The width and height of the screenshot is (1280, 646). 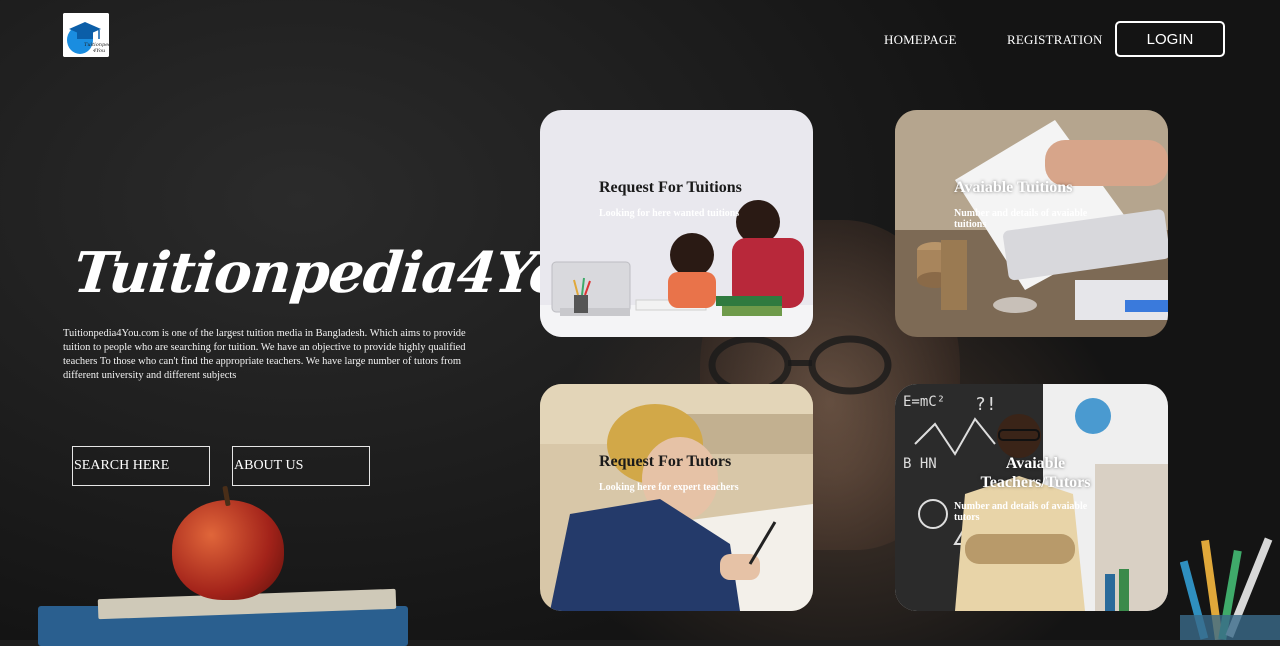 What do you see at coordinates (669, 487) in the screenshot?
I see `card-subtitle: Looking here for expert teachers` at bounding box center [669, 487].